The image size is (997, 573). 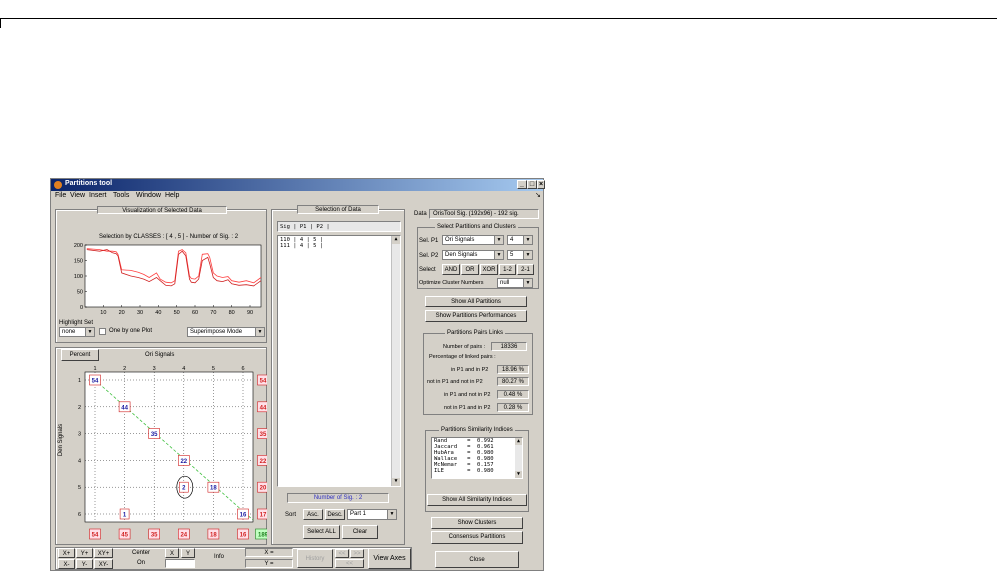 I want to click on matrix-left-tick: 2, so click(x=79, y=408).